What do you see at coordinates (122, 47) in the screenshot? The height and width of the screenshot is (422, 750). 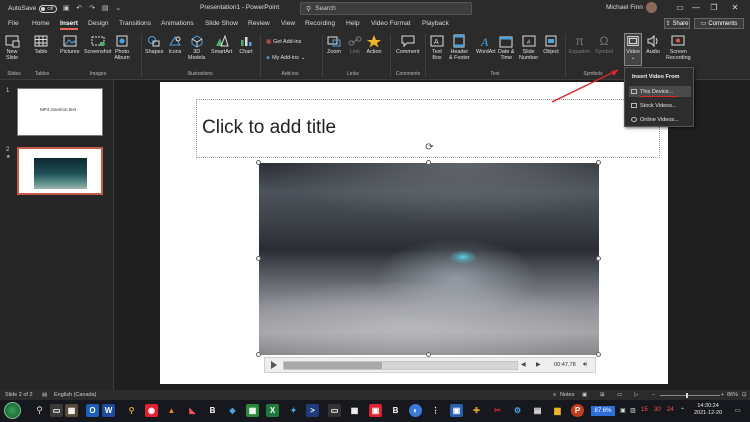 I see `photo-album-button: Photo Album` at bounding box center [122, 47].